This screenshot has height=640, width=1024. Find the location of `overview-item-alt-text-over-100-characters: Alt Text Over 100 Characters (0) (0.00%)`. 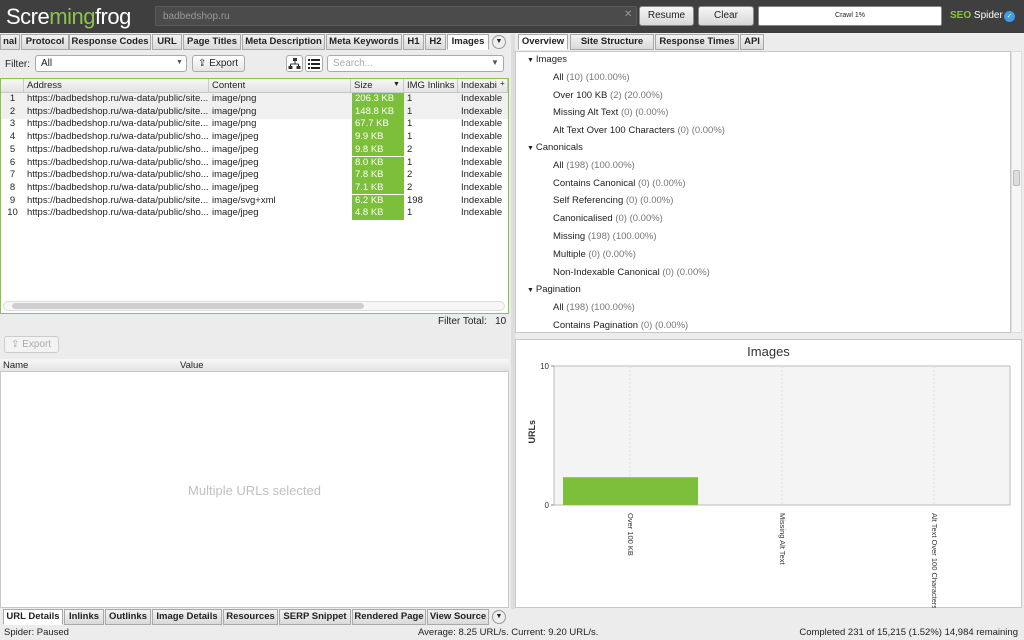

overview-item-alt-text-over-100-characters: Alt Text Over 100 Characters (0) (0.00%) is located at coordinates (639, 130).